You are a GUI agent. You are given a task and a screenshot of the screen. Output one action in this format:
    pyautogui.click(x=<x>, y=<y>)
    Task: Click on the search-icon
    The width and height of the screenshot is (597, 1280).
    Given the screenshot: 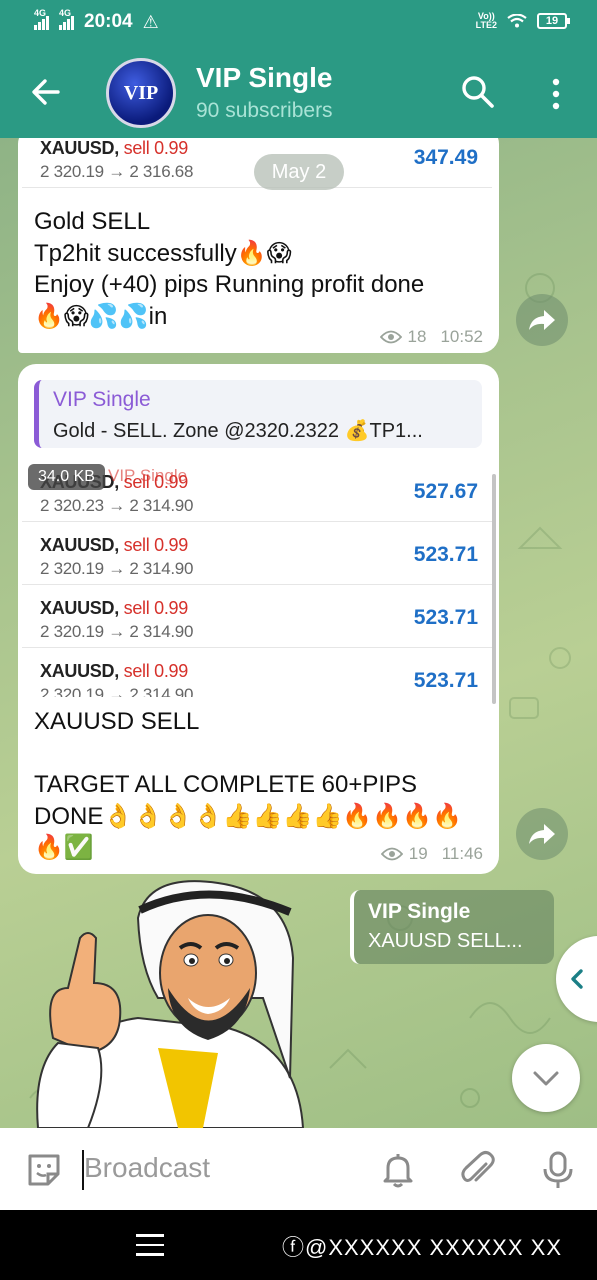 What is the action you would take?
    pyautogui.click(x=478, y=92)
    